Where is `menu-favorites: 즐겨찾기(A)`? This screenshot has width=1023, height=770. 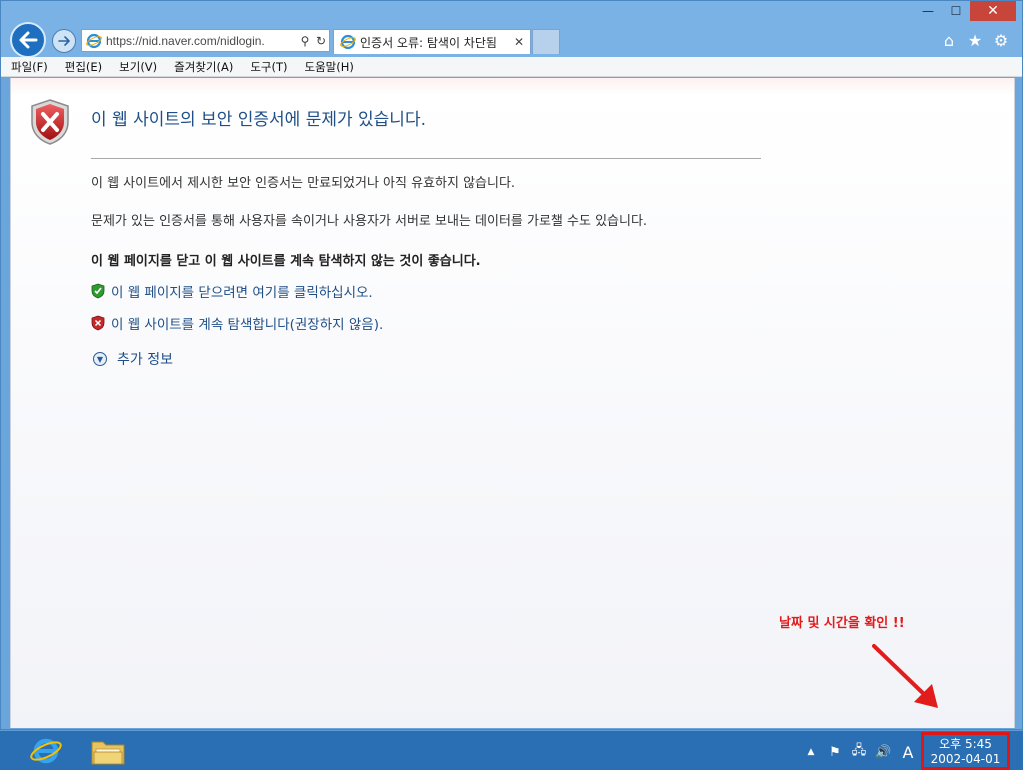
menu-favorites: 즐겨찾기(A) is located at coordinates (203, 67).